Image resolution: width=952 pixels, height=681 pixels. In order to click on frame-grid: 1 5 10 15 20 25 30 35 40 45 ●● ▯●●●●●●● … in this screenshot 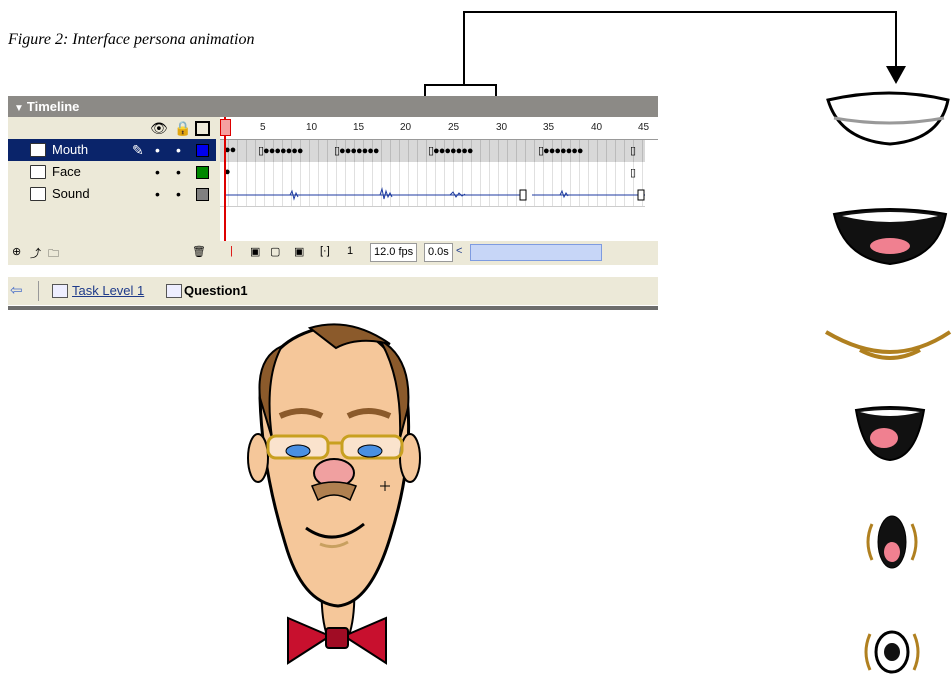, I will do `click(439, 182)`.